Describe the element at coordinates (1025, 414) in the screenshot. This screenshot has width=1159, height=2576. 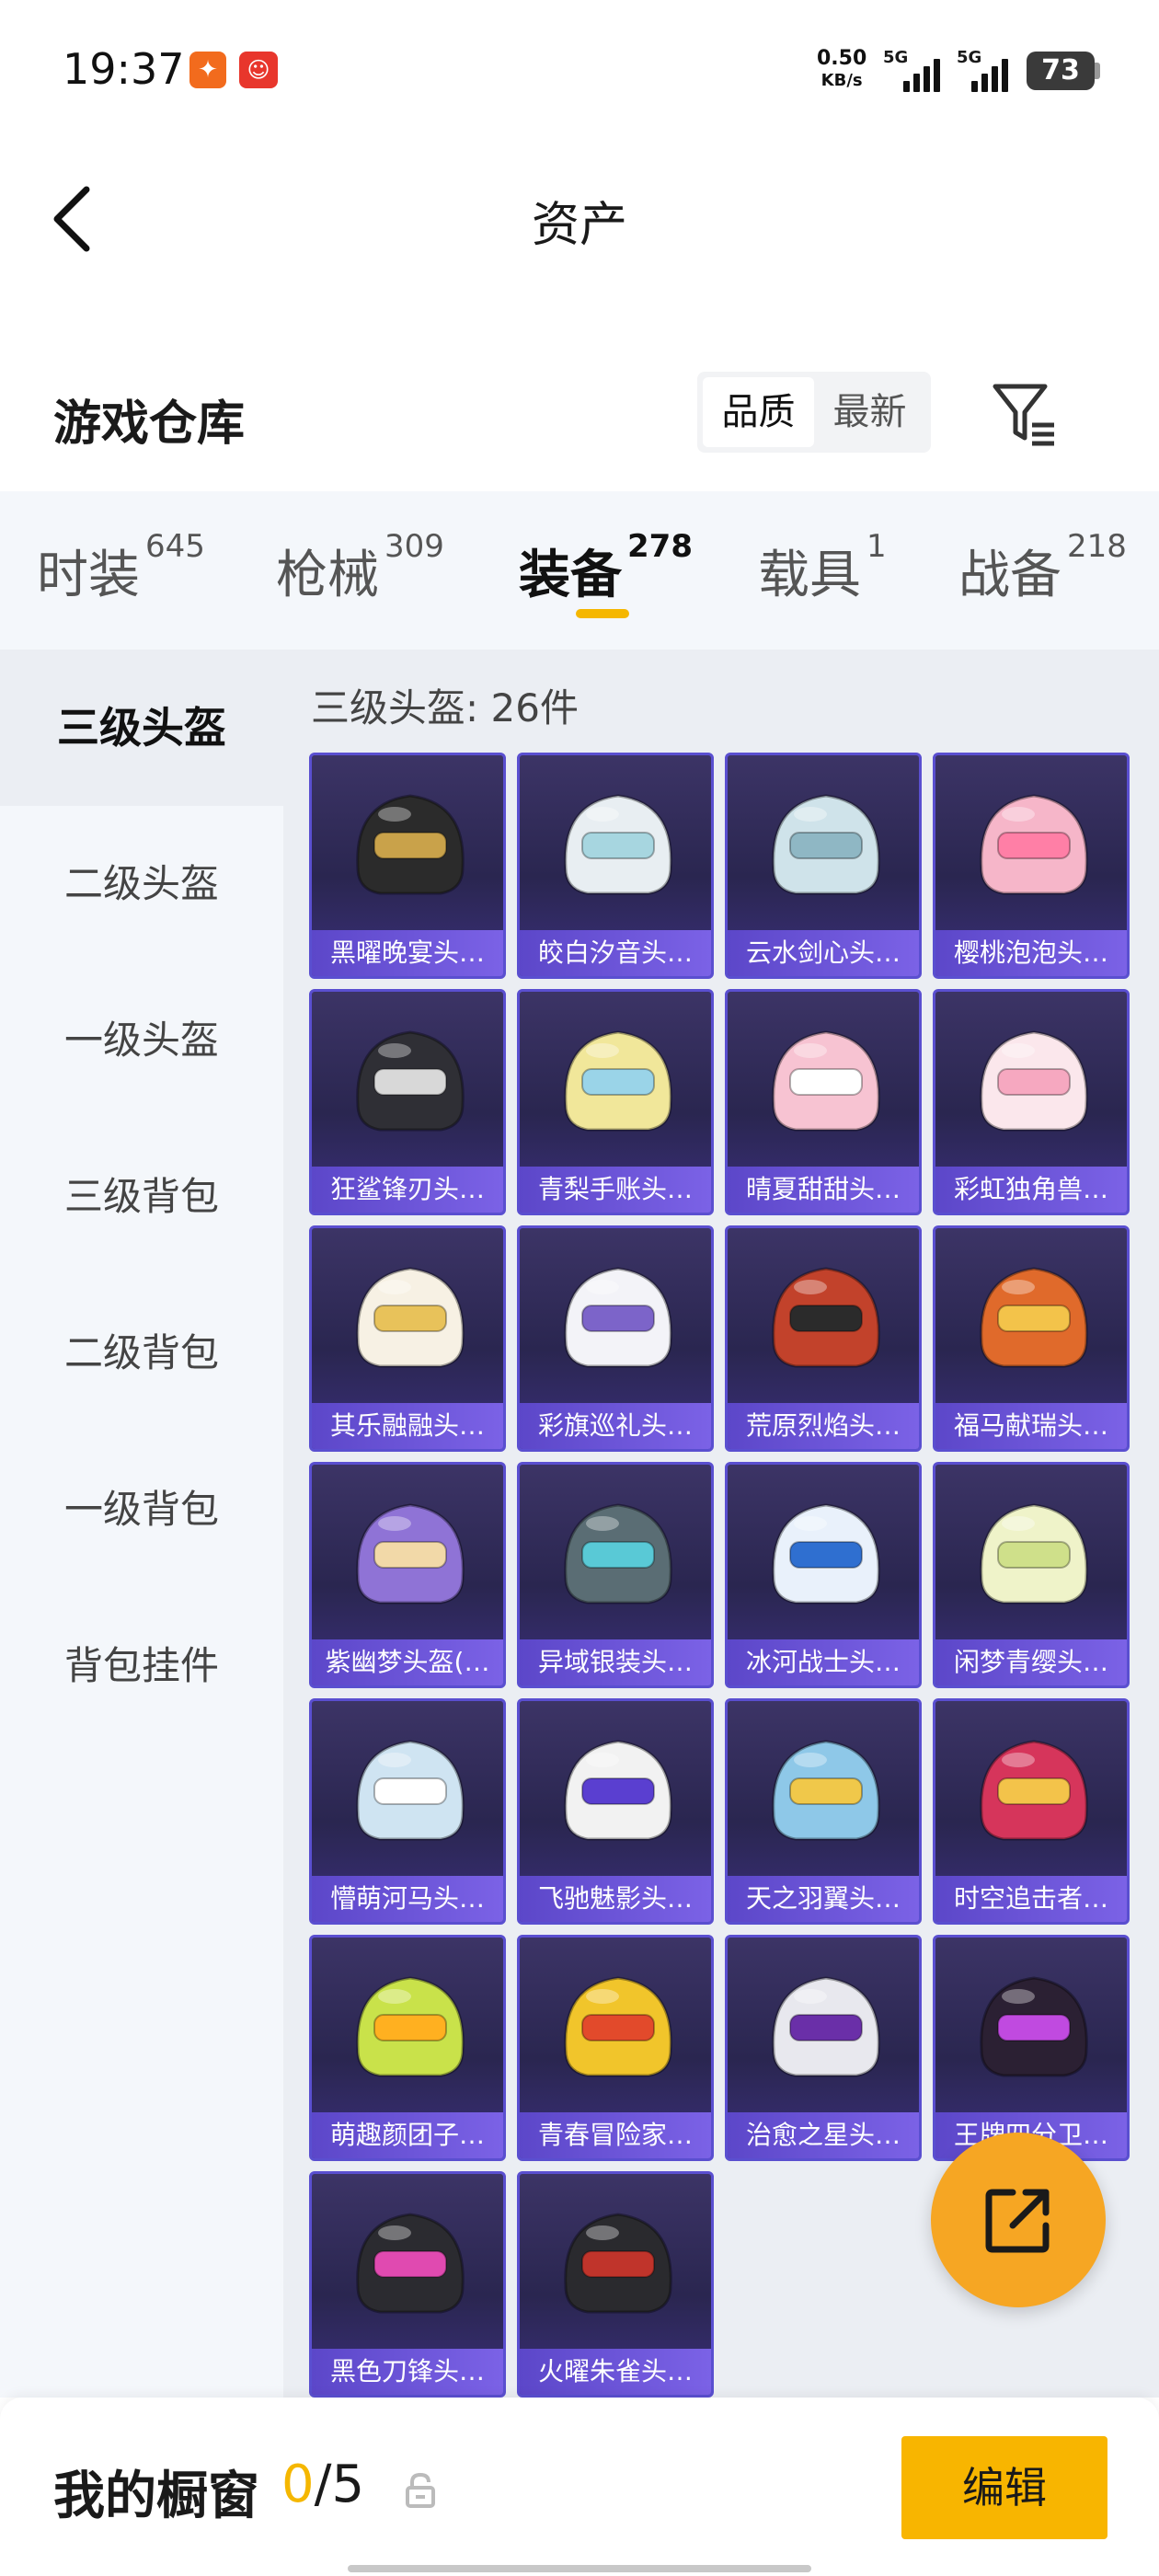
I see `filter-icon` at that location.